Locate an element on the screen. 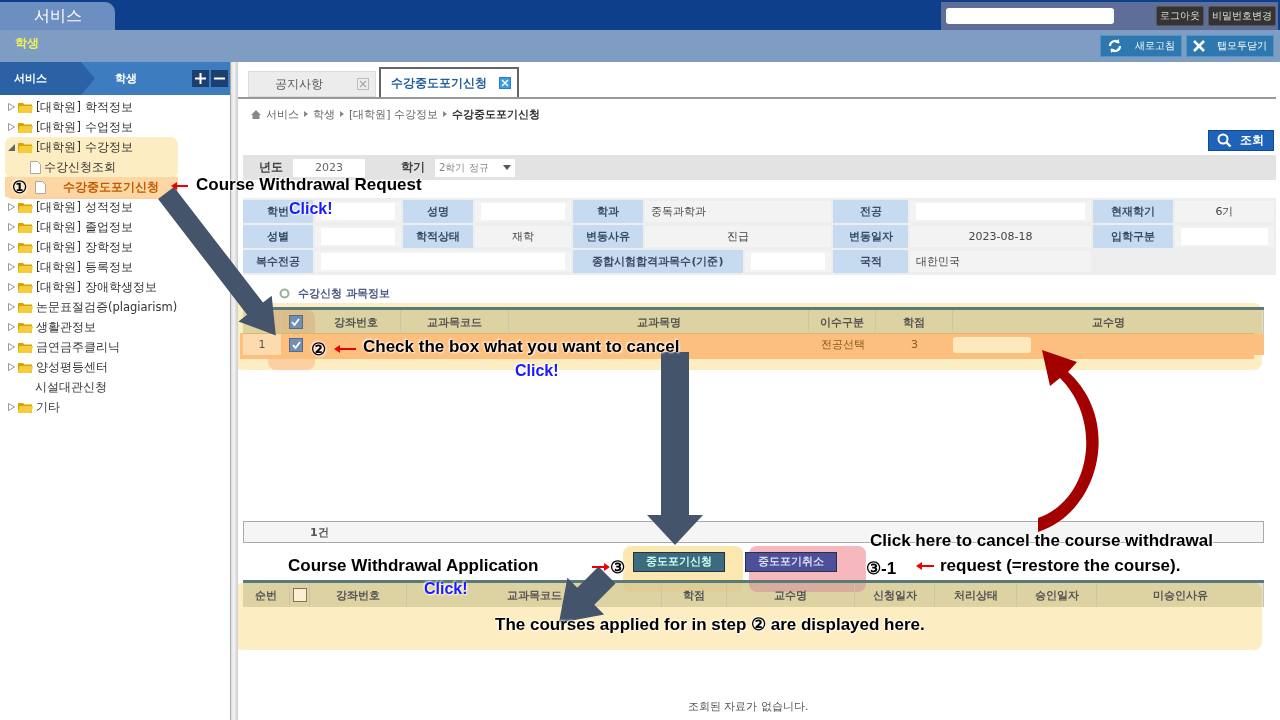 The width and height of the screenshot is (1280, 720). breadcrumb-item: [대학원] 수강정보 is located at coordinates (394, 114).